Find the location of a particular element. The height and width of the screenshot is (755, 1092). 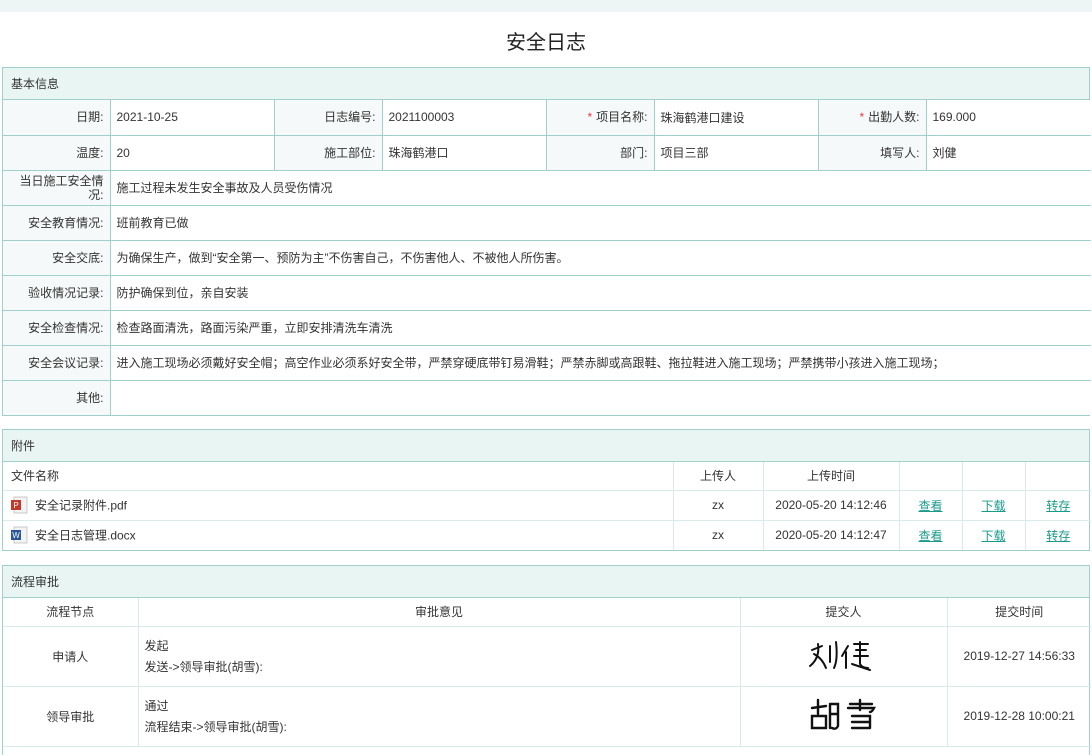

word-file-icon: W is located at coordinates (19, 535).